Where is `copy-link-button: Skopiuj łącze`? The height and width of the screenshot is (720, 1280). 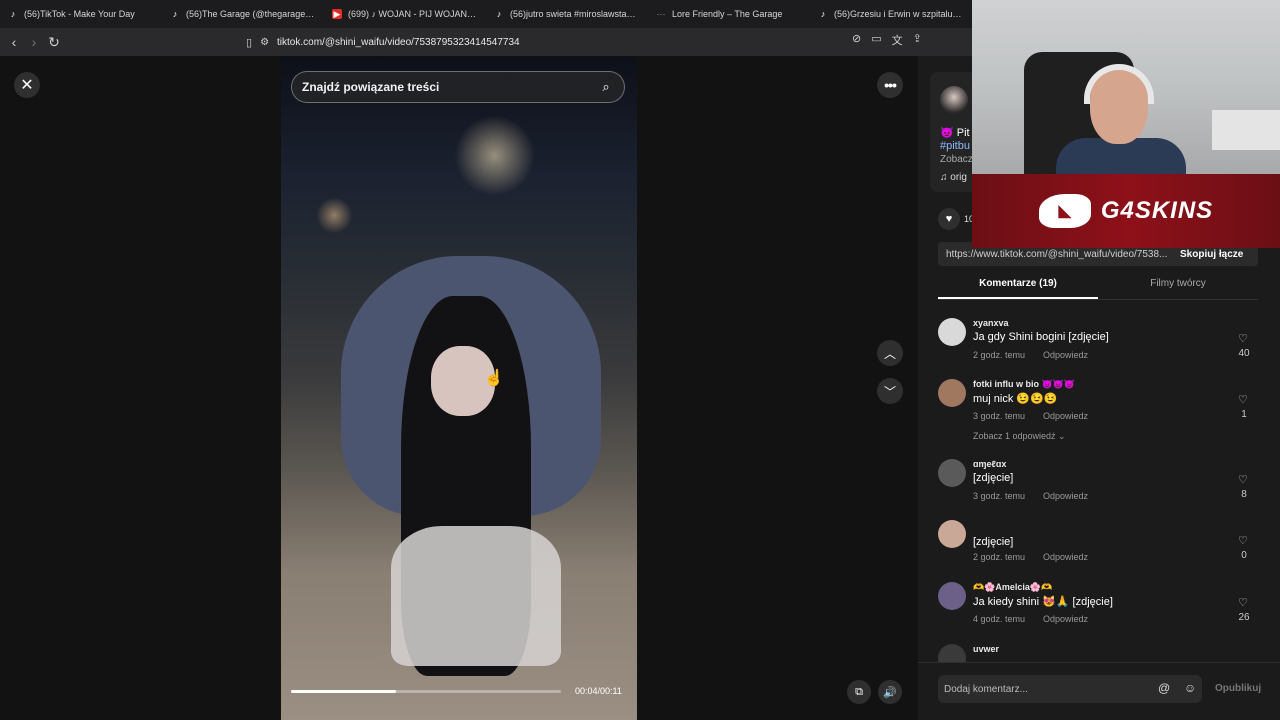
copy-link-button: Skopiuj łącze is located at coordinates (1206, 254).